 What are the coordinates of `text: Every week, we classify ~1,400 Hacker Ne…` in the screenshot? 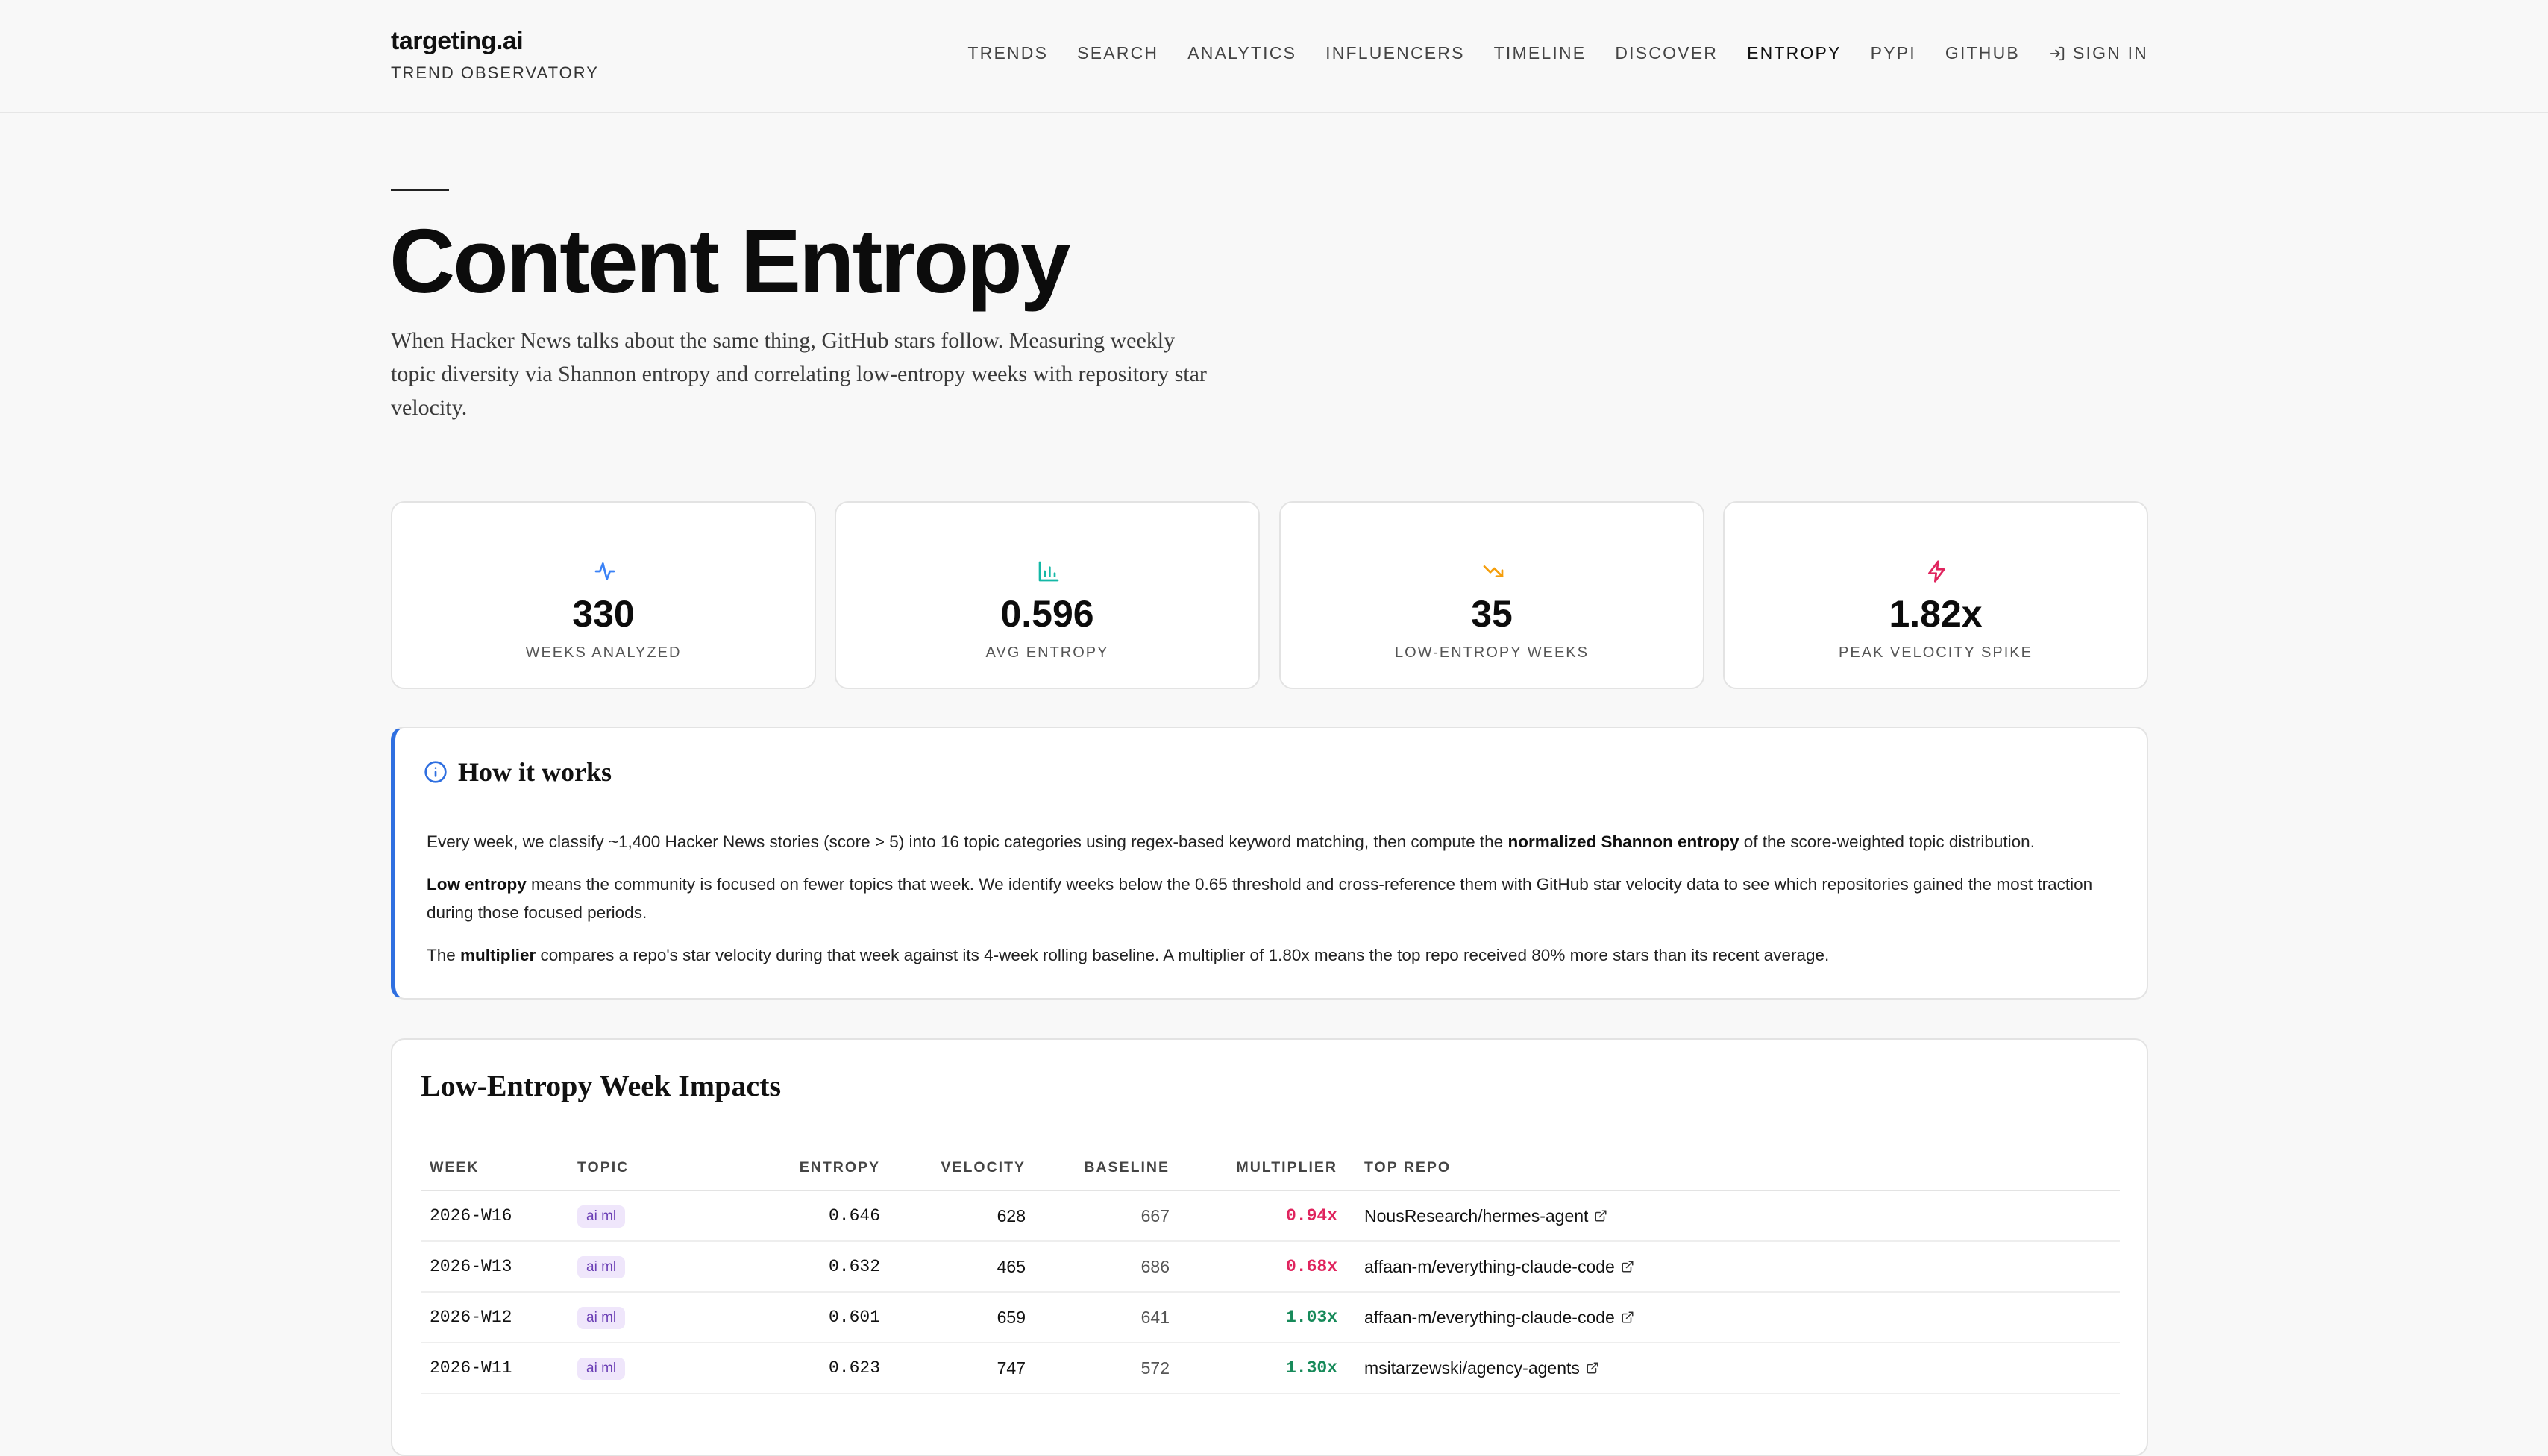 It's located at (967, 841).